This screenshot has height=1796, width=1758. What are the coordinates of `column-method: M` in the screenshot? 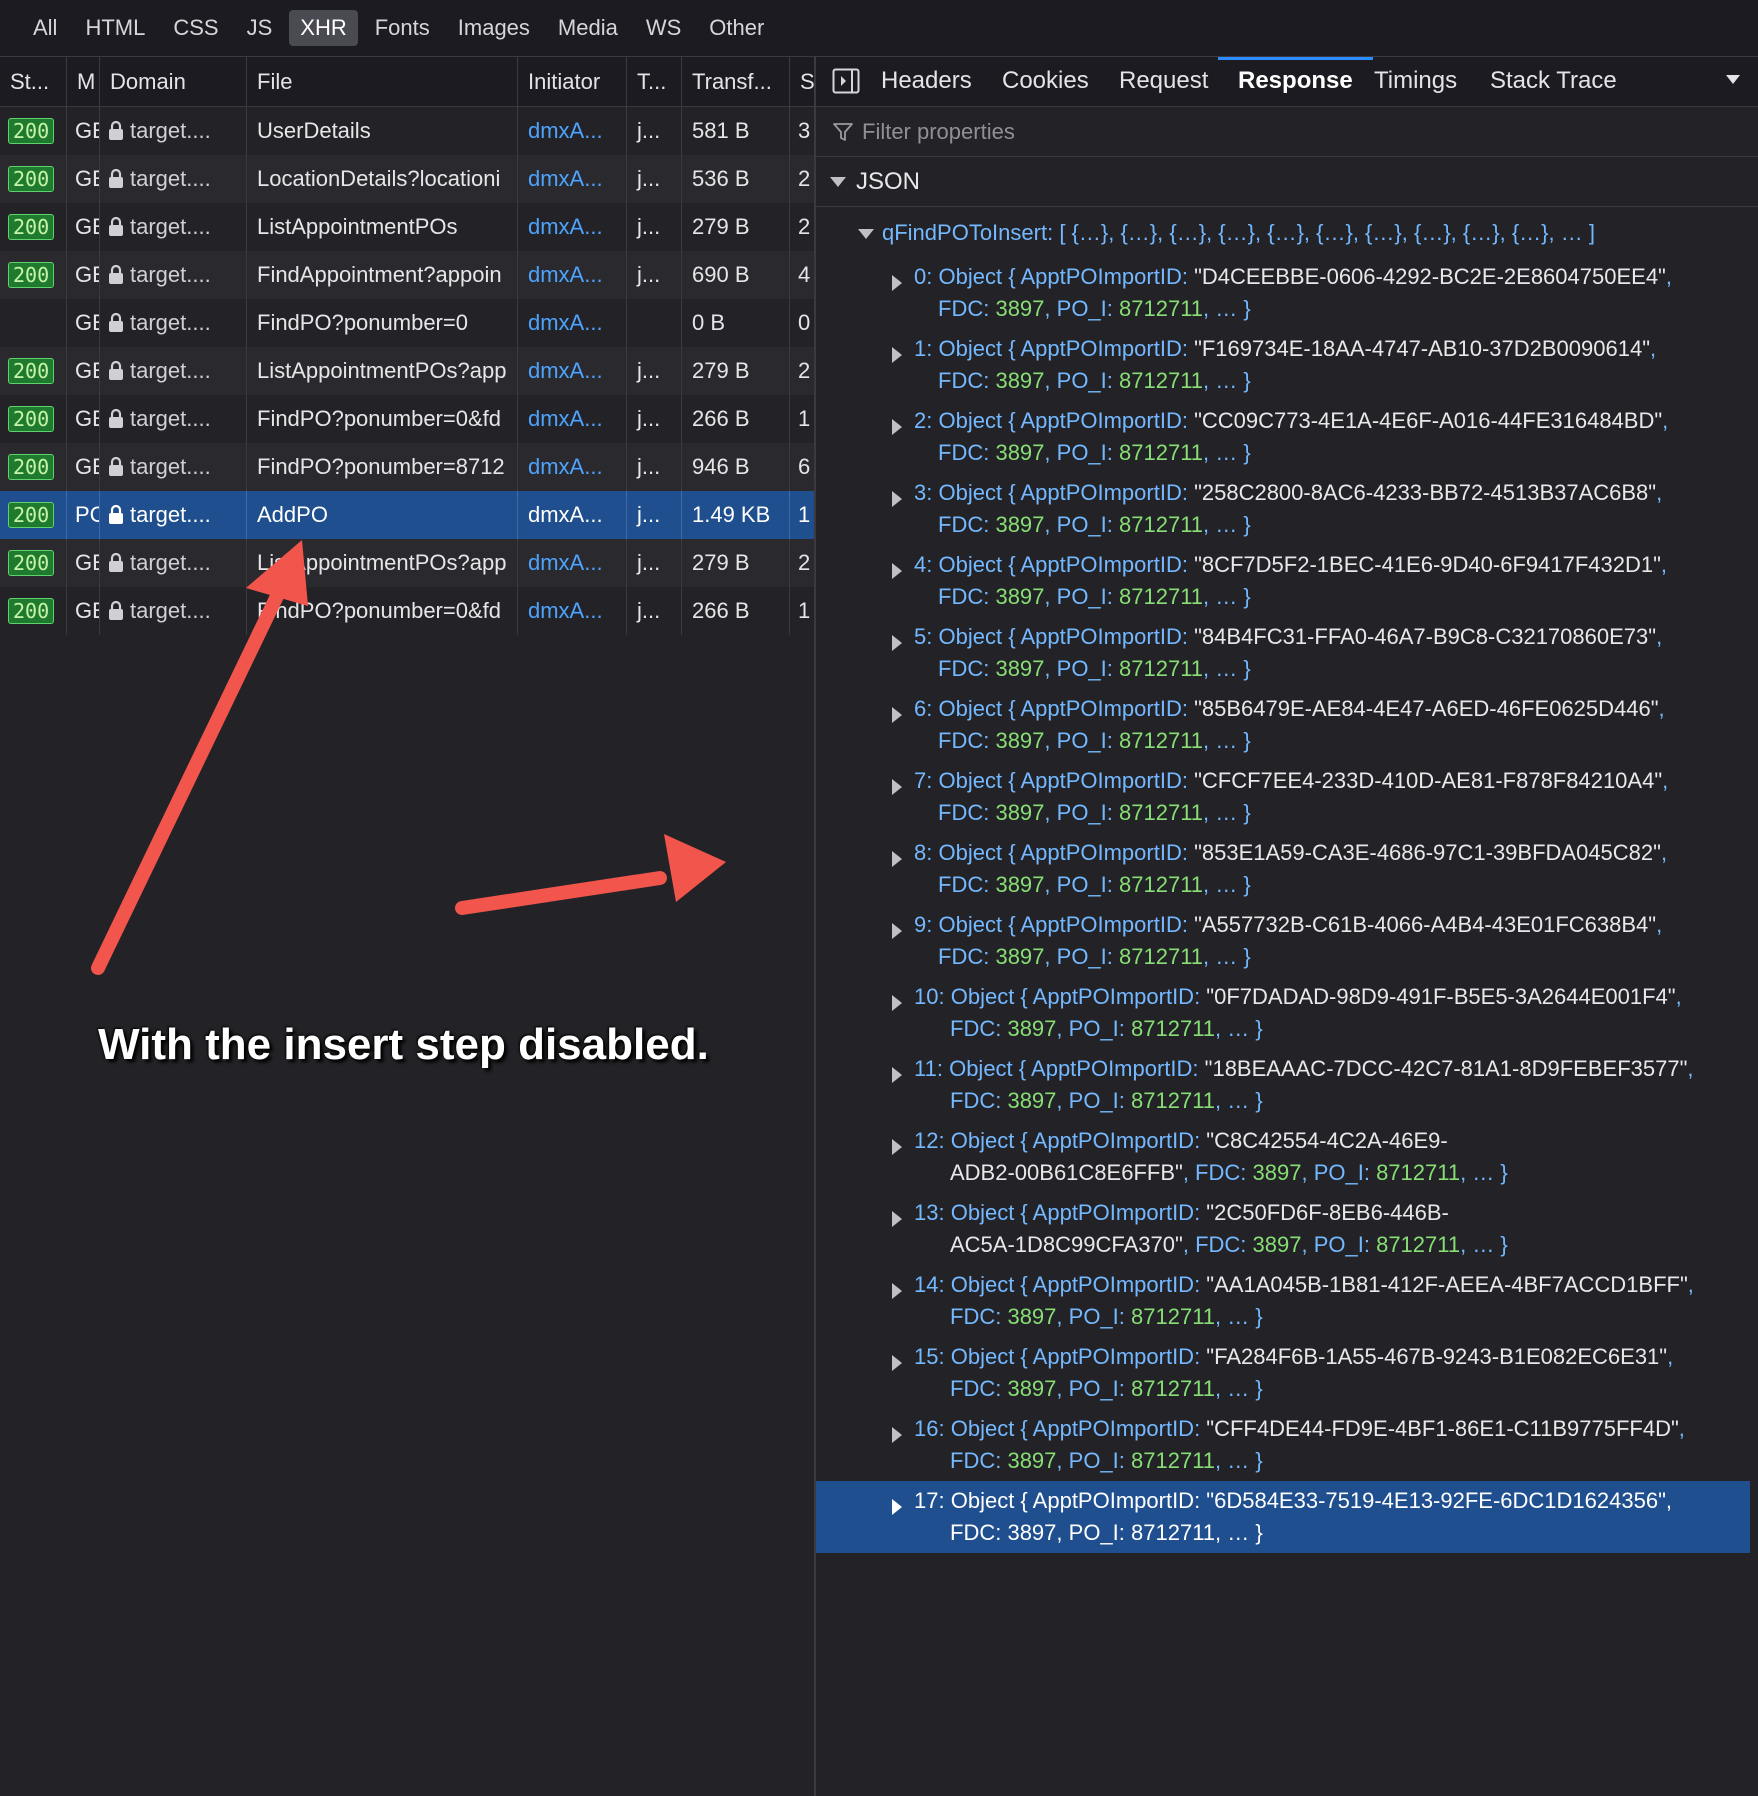 It's located at (83, 81).